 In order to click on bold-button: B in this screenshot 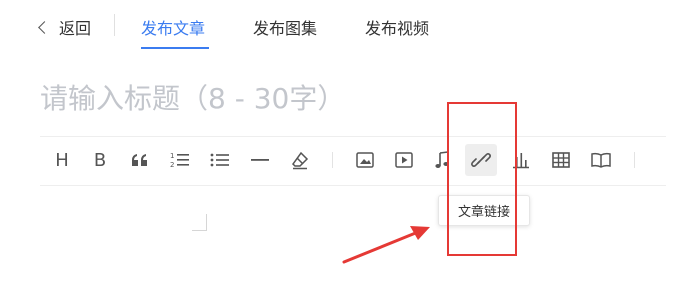, I will do `click(100, 160)`.